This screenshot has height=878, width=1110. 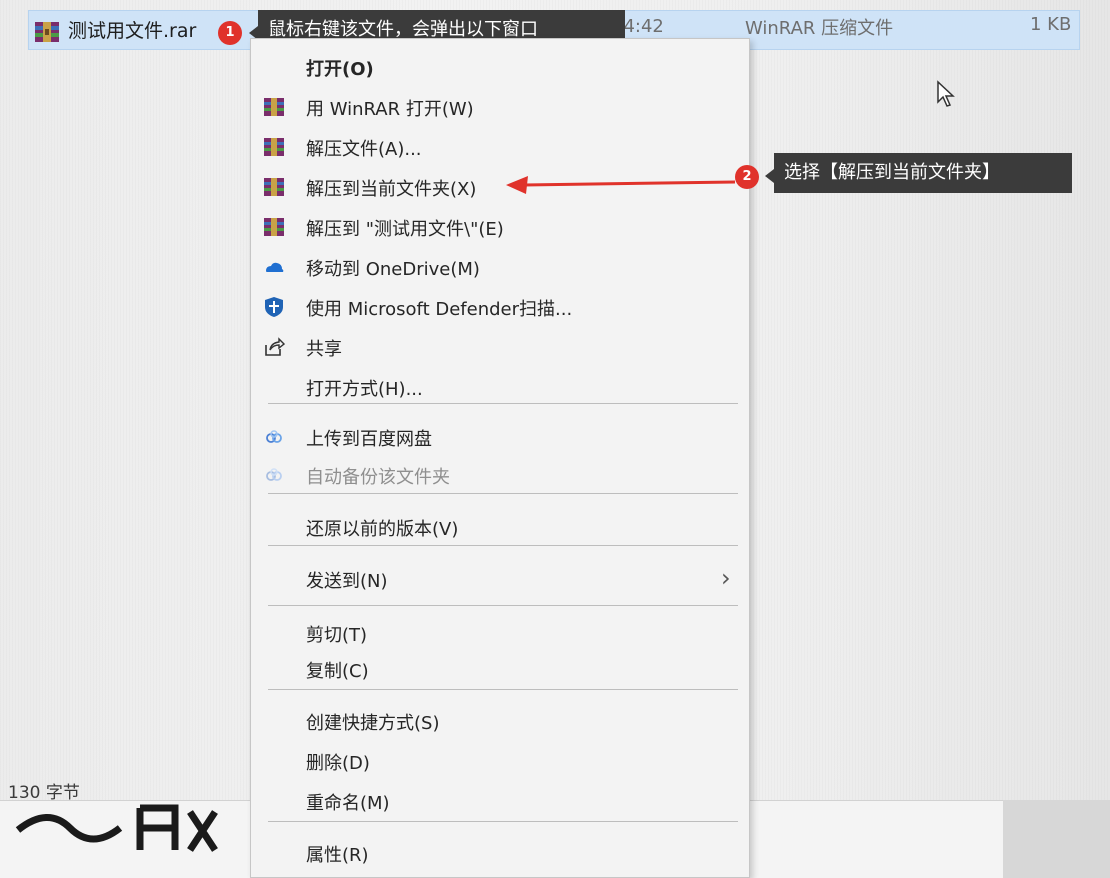 I want to click on menu-item-label: 删除(D), so click(x=338, y=763).